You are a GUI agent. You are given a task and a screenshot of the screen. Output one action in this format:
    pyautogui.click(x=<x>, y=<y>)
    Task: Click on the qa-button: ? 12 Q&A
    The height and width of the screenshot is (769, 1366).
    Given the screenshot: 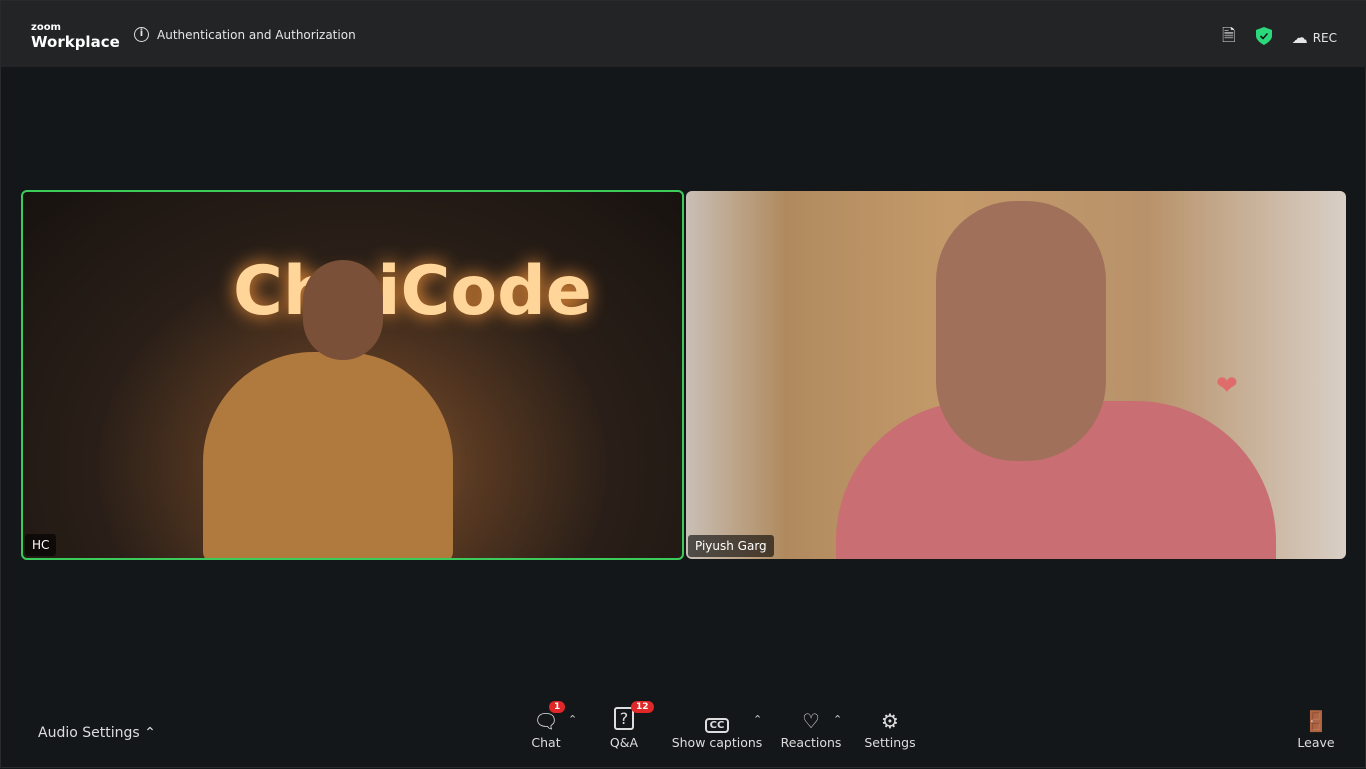 What is the action you would take?
    pyautogui.click(x=629, y=725)
    